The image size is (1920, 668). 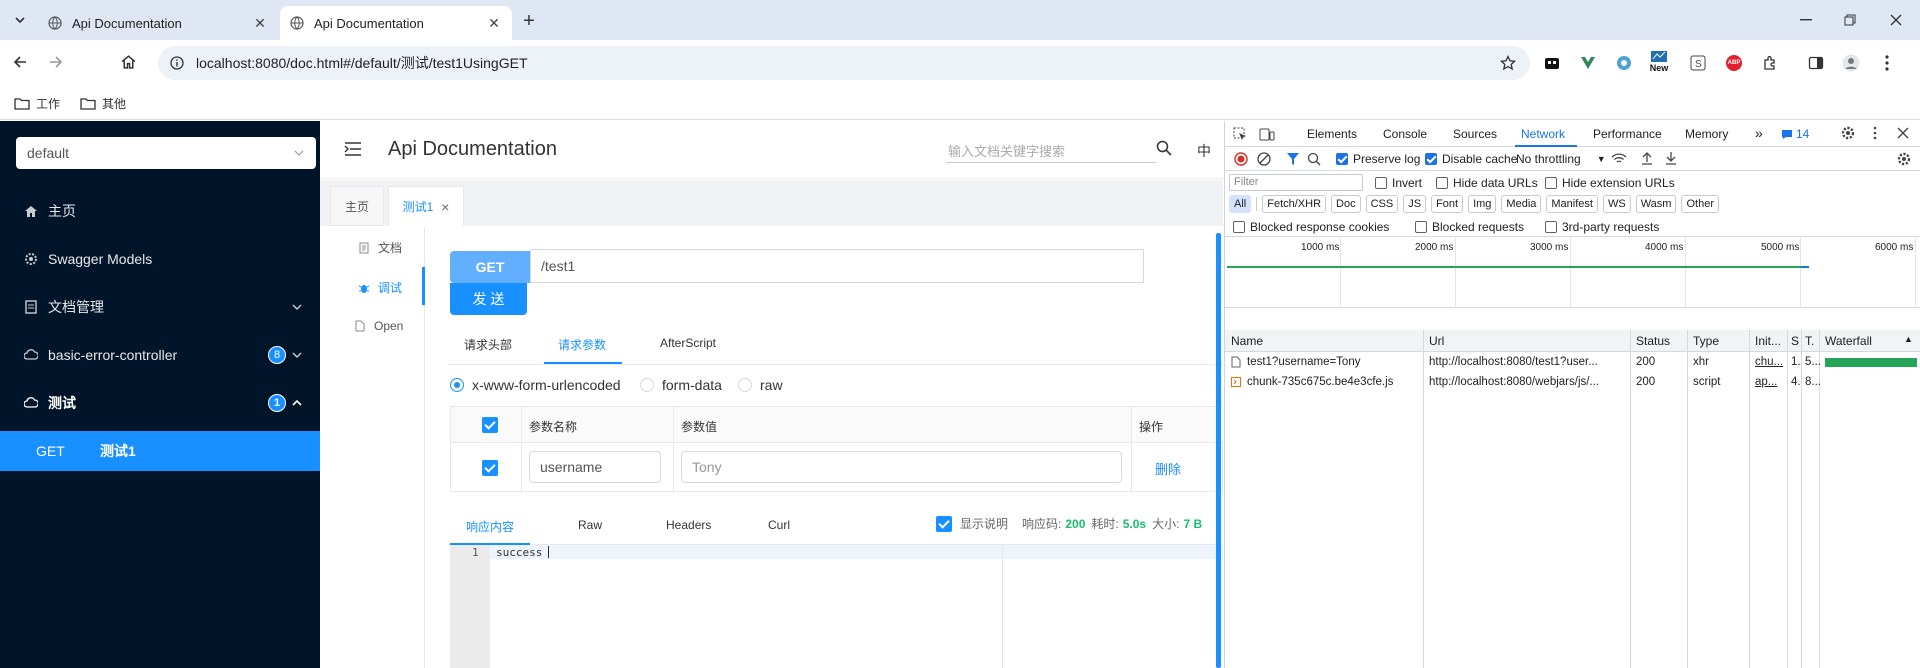 I want to click on select-all-checkbox, so click(x=490, y=425).